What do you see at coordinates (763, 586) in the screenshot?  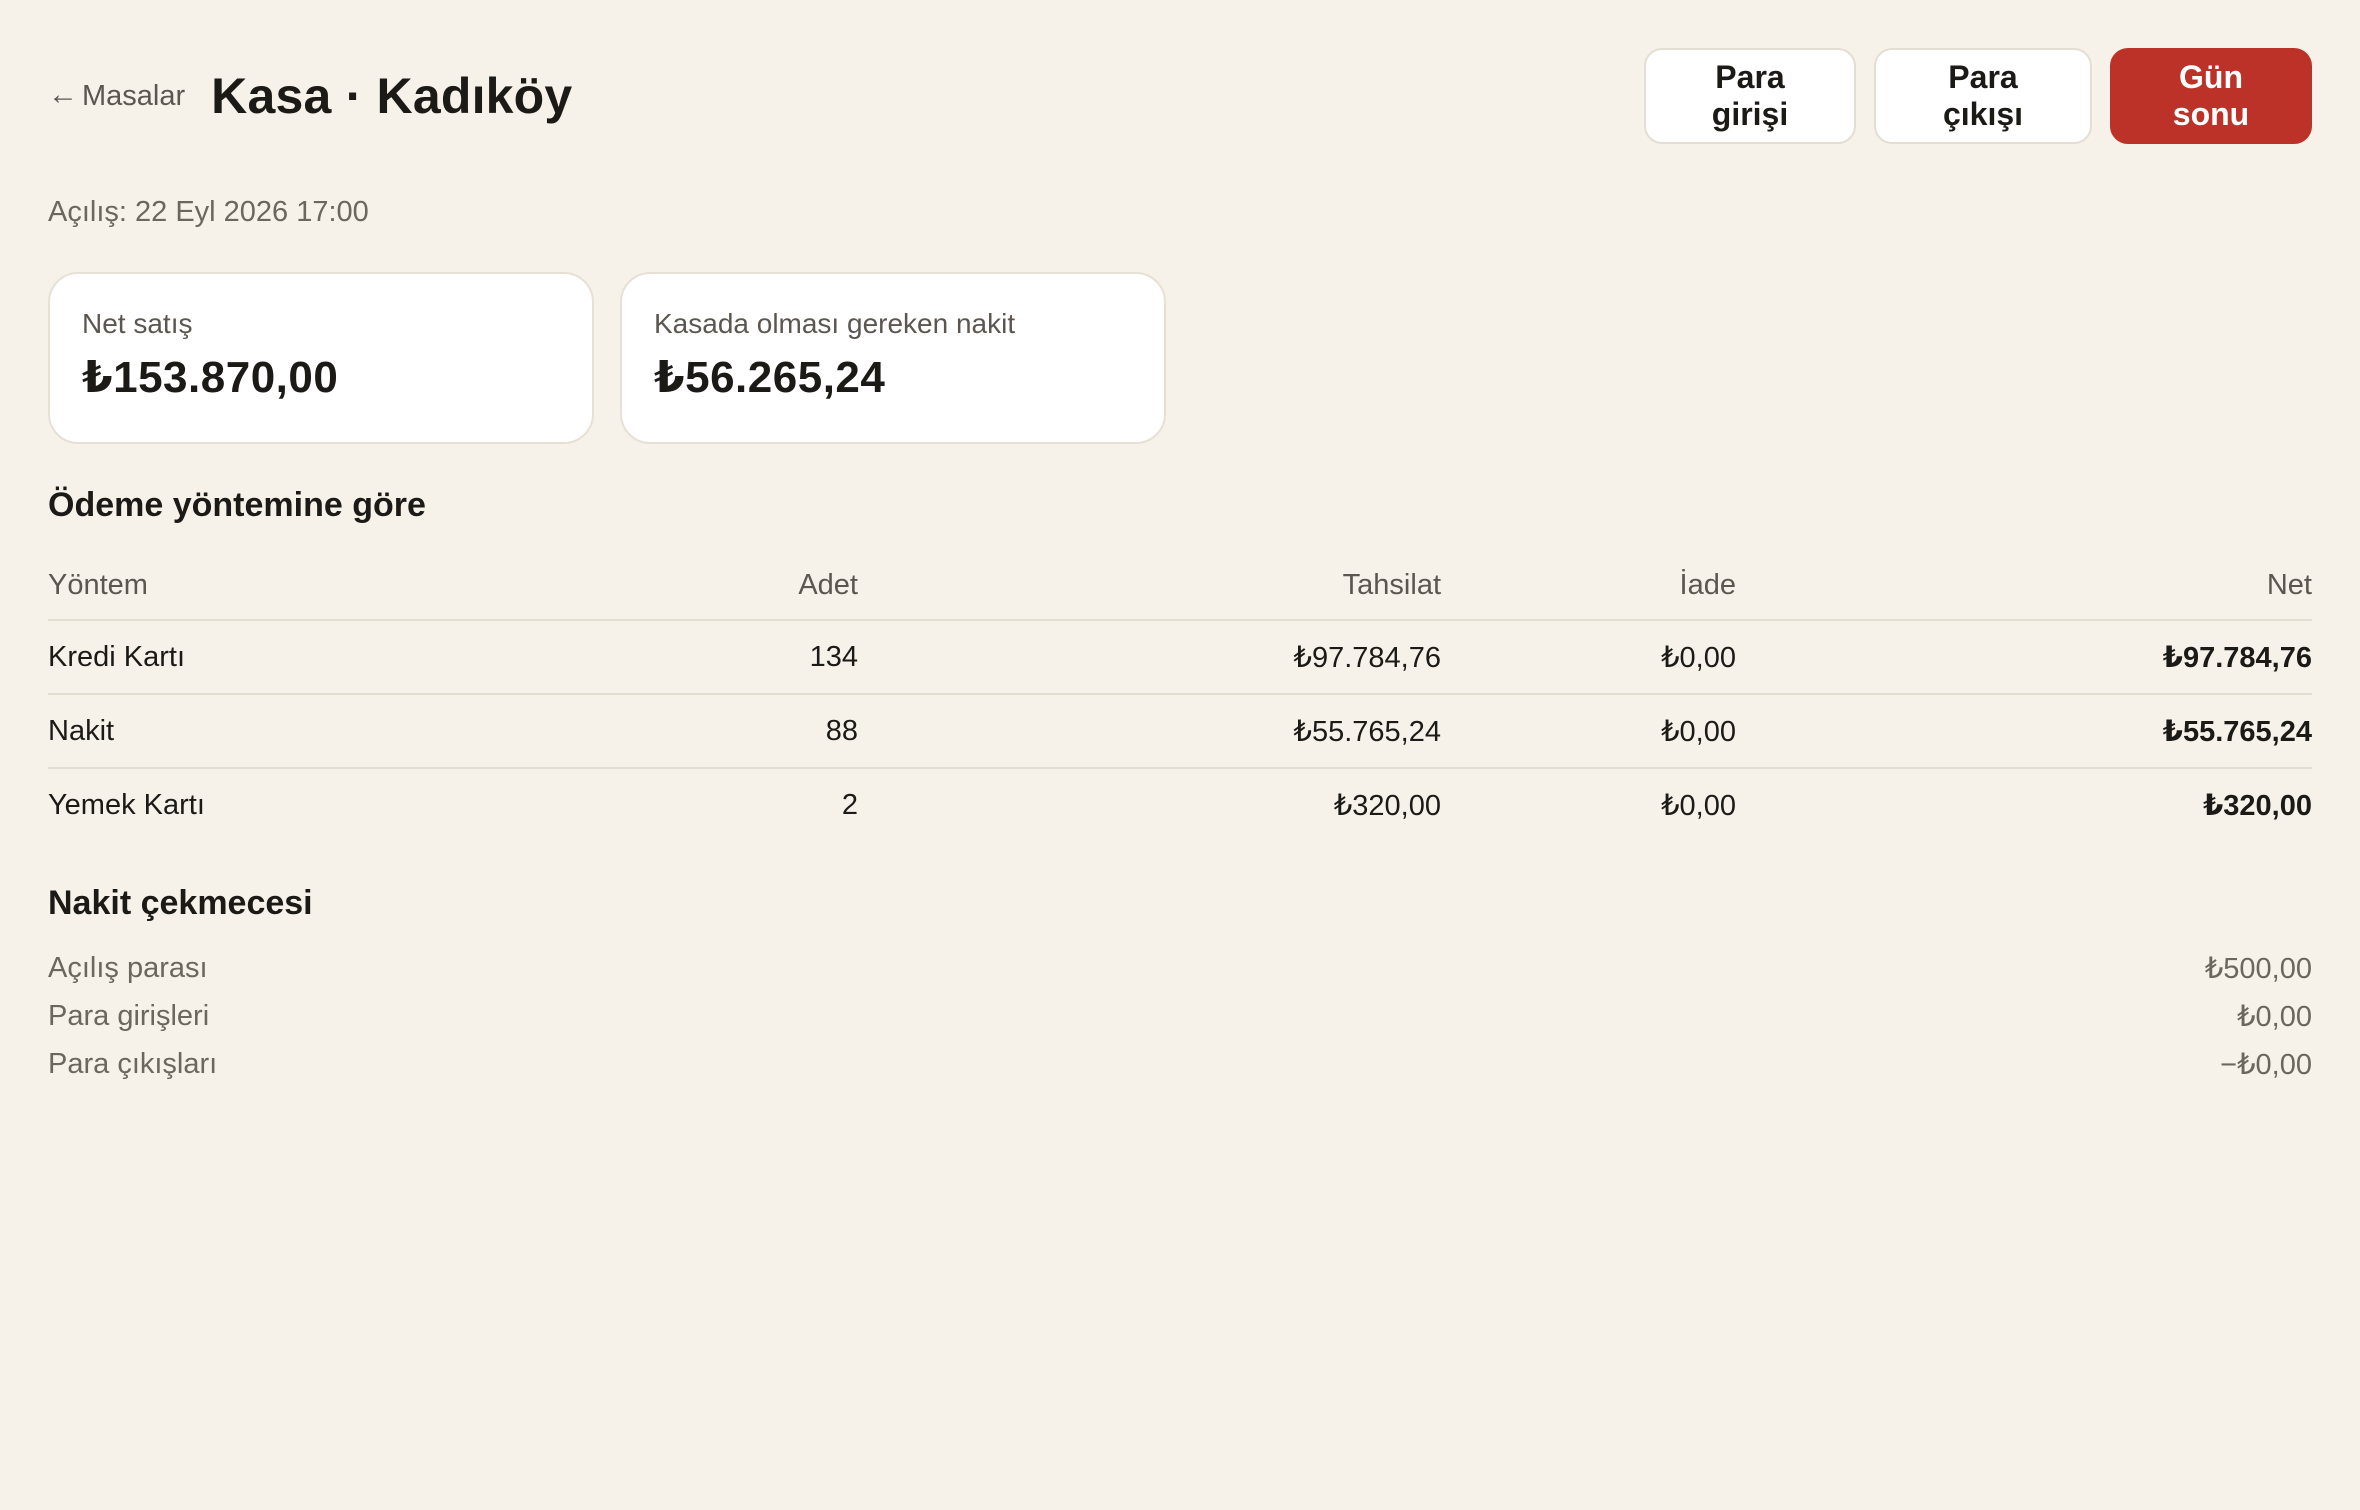 I see `column-header-count: Adet` at bounding box center [763, 586].